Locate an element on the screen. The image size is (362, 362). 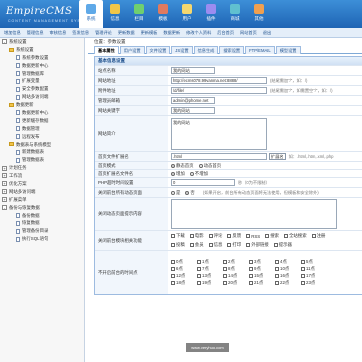
quick-menu-item: 签发信息 is located at coordinates (80, 33).